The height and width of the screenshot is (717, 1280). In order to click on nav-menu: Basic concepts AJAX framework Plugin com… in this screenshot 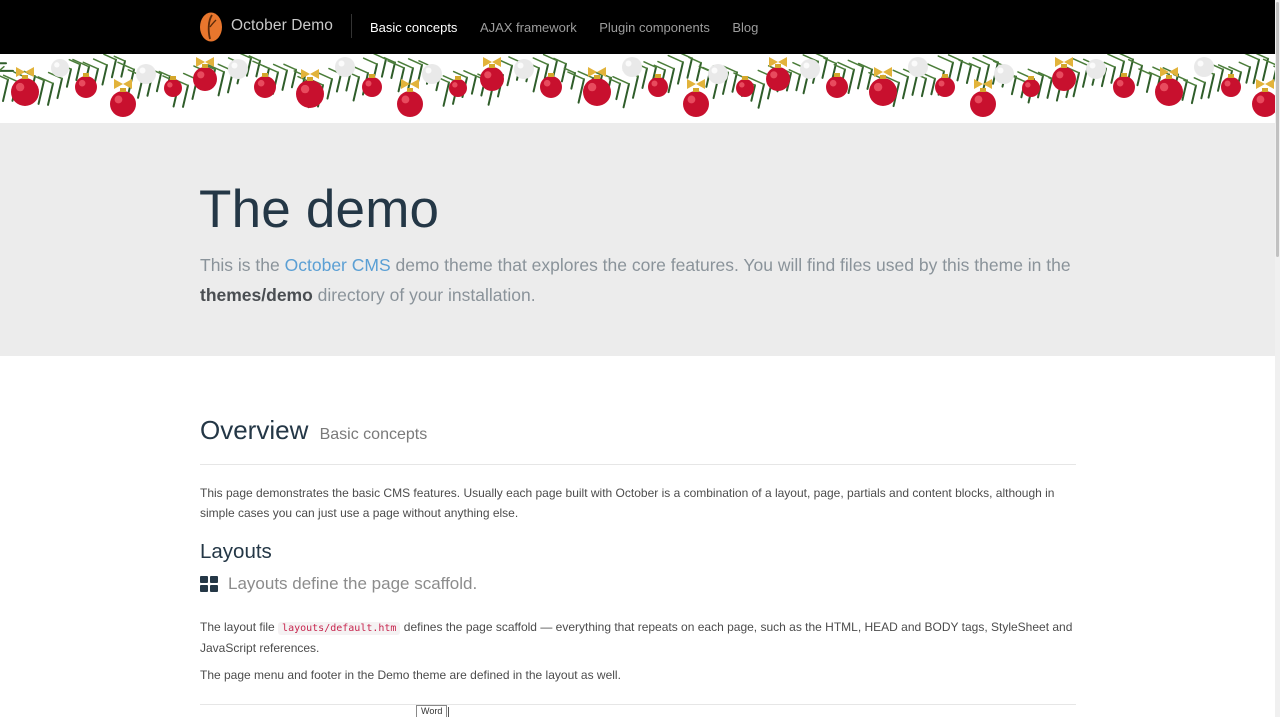, I will do `click(575, 27)`.